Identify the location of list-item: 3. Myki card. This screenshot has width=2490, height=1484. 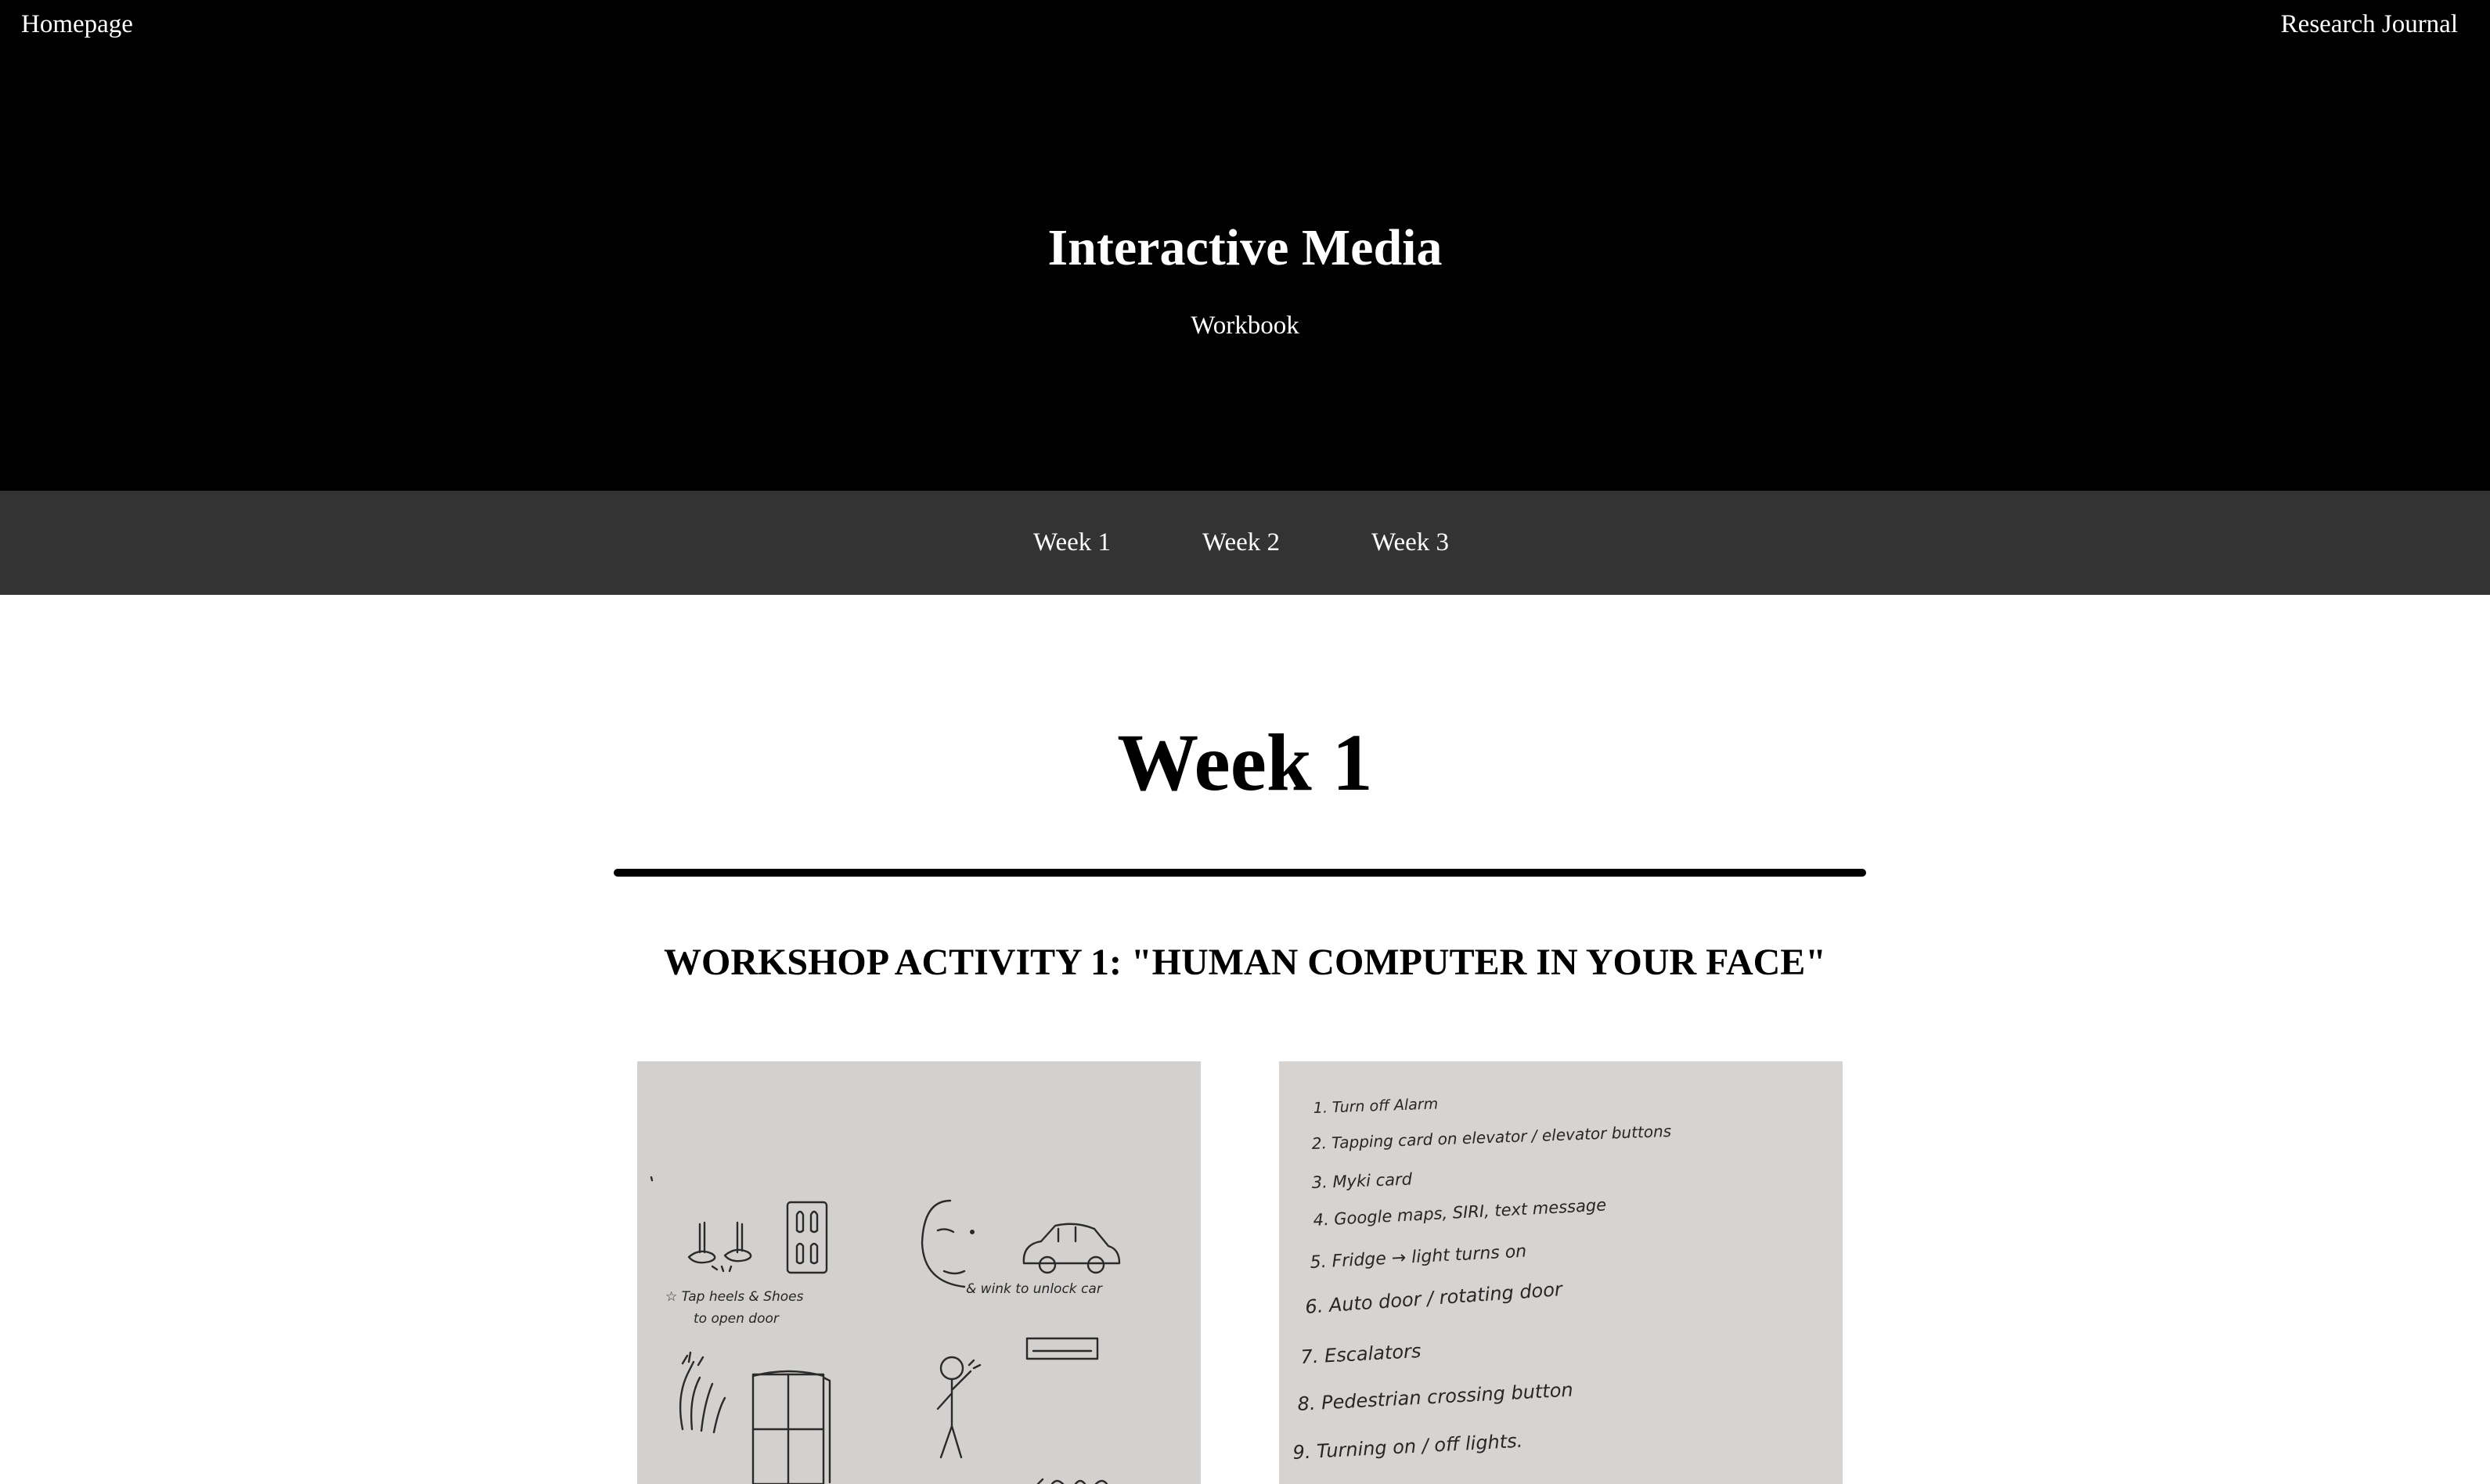
(1362, 1181).